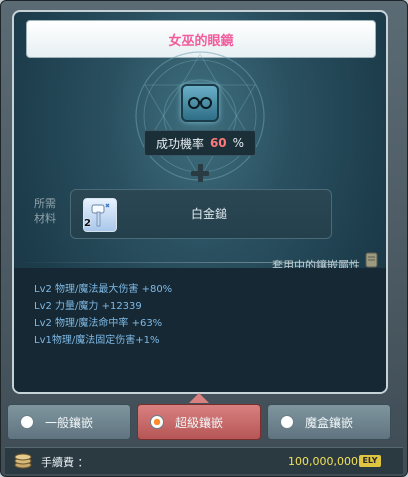 The height and width of the screenshot is (477, 408). What do you see at coordinates (201, 41) in the screenshot?
I see `item-title: 女巫的眼鏡` at bounding box center [201, 41].